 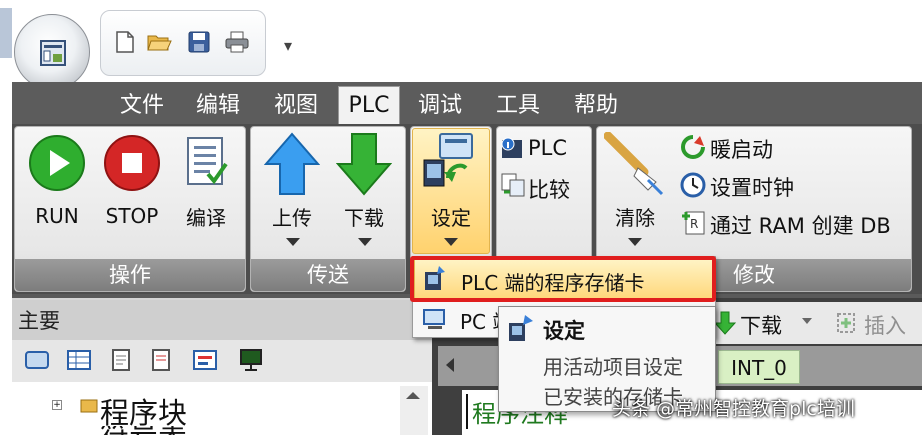 What do you see at coordinates (206, 216) in the screenshot?
I see `compile-button: 编译` at bounding box center [206, 216].